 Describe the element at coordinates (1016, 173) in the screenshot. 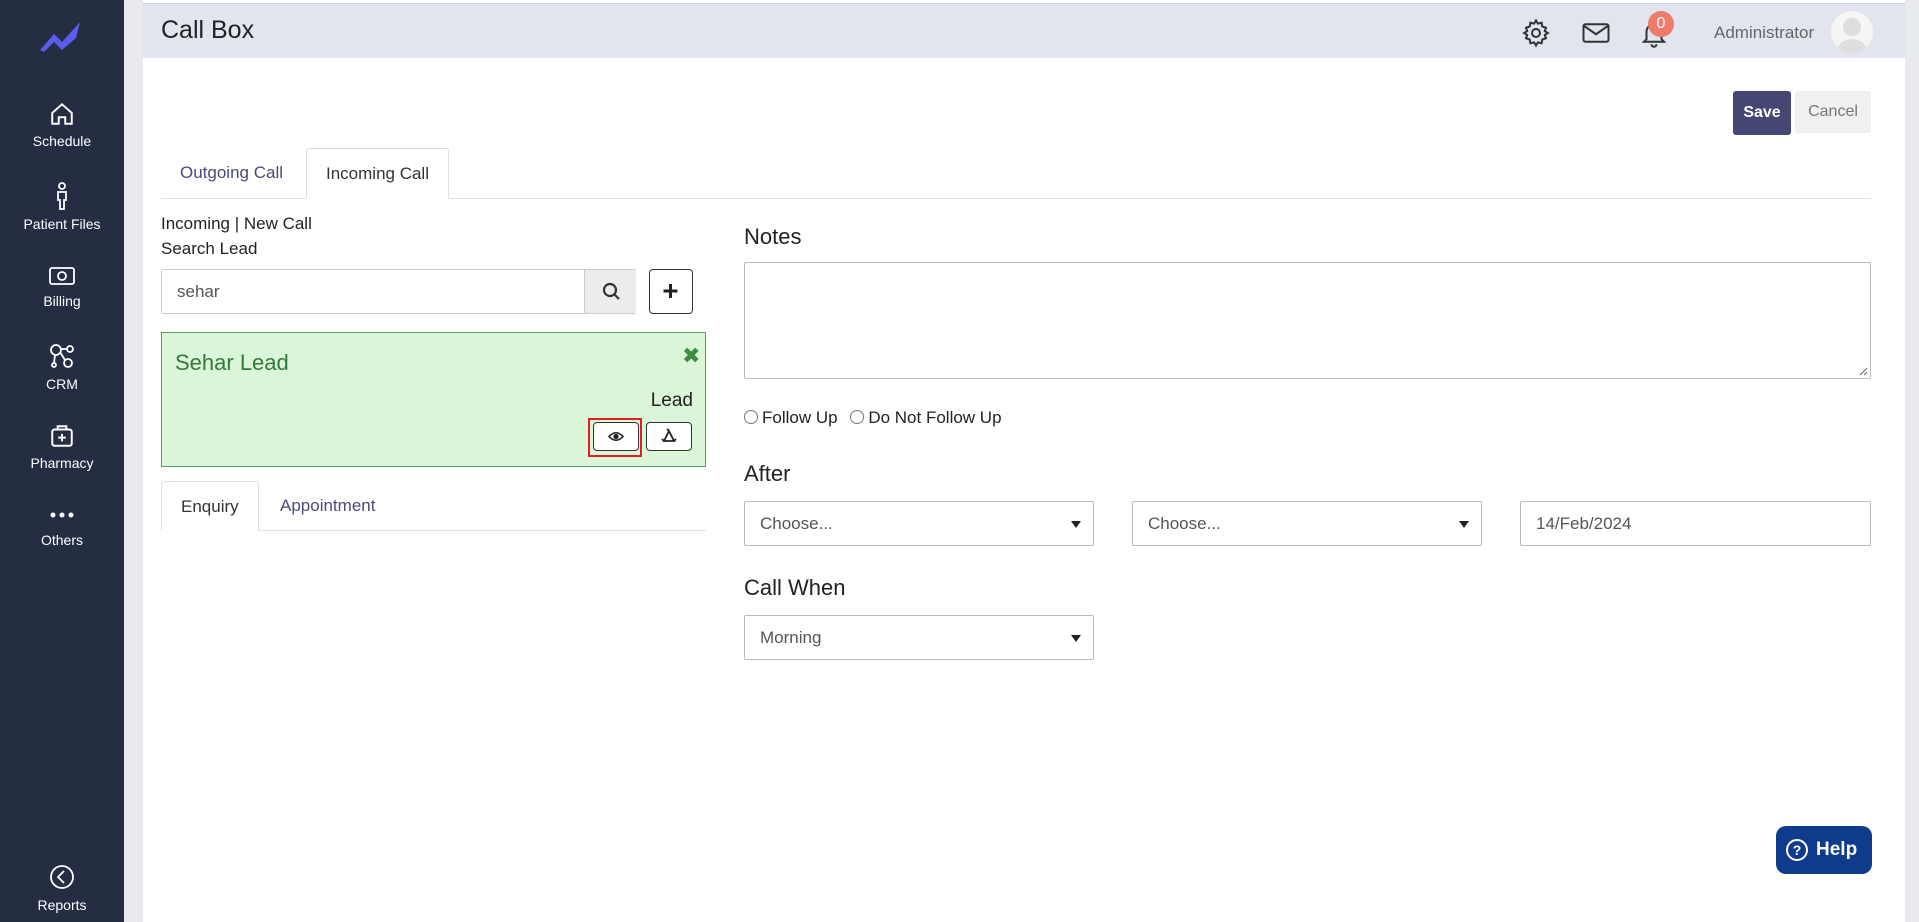

I see `call-type-tabs: Outgoing Call Incoming Call` at that location.